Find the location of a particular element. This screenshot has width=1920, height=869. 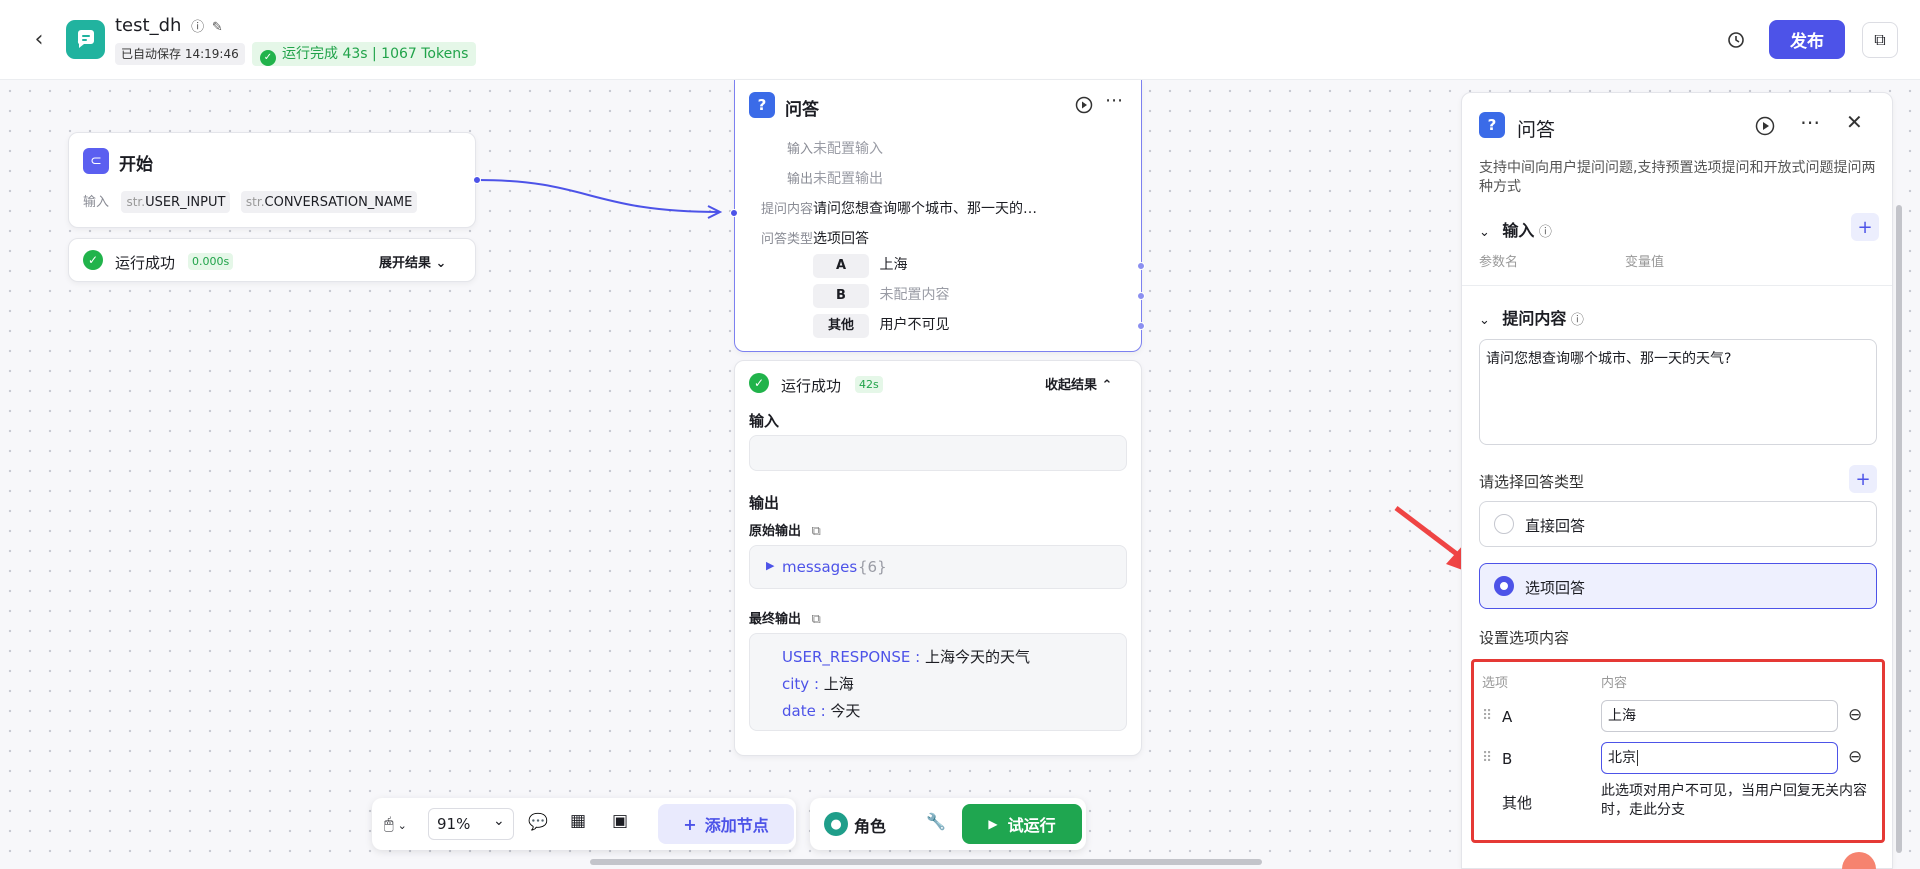

option-content-input: 上海 is located at coordinates (1719, 716).